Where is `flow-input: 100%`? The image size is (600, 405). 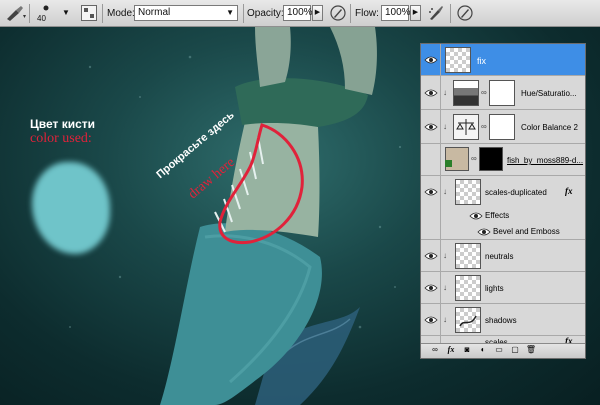 flow-input: 100% is located at coordinates (396, 13).